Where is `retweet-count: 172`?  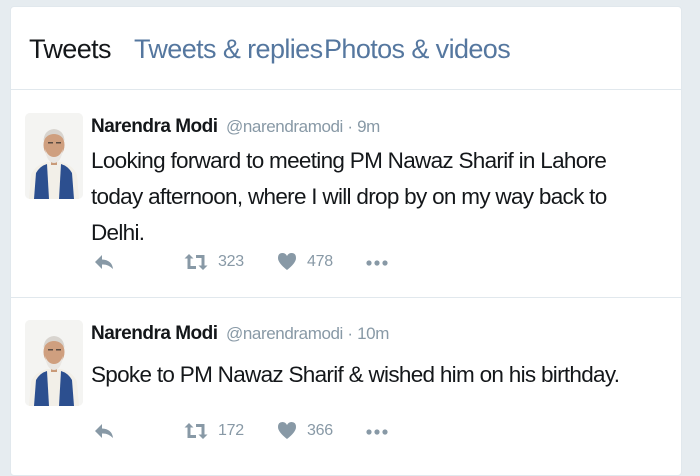
retweet-count: 172 is located at coordinates (231, 430).